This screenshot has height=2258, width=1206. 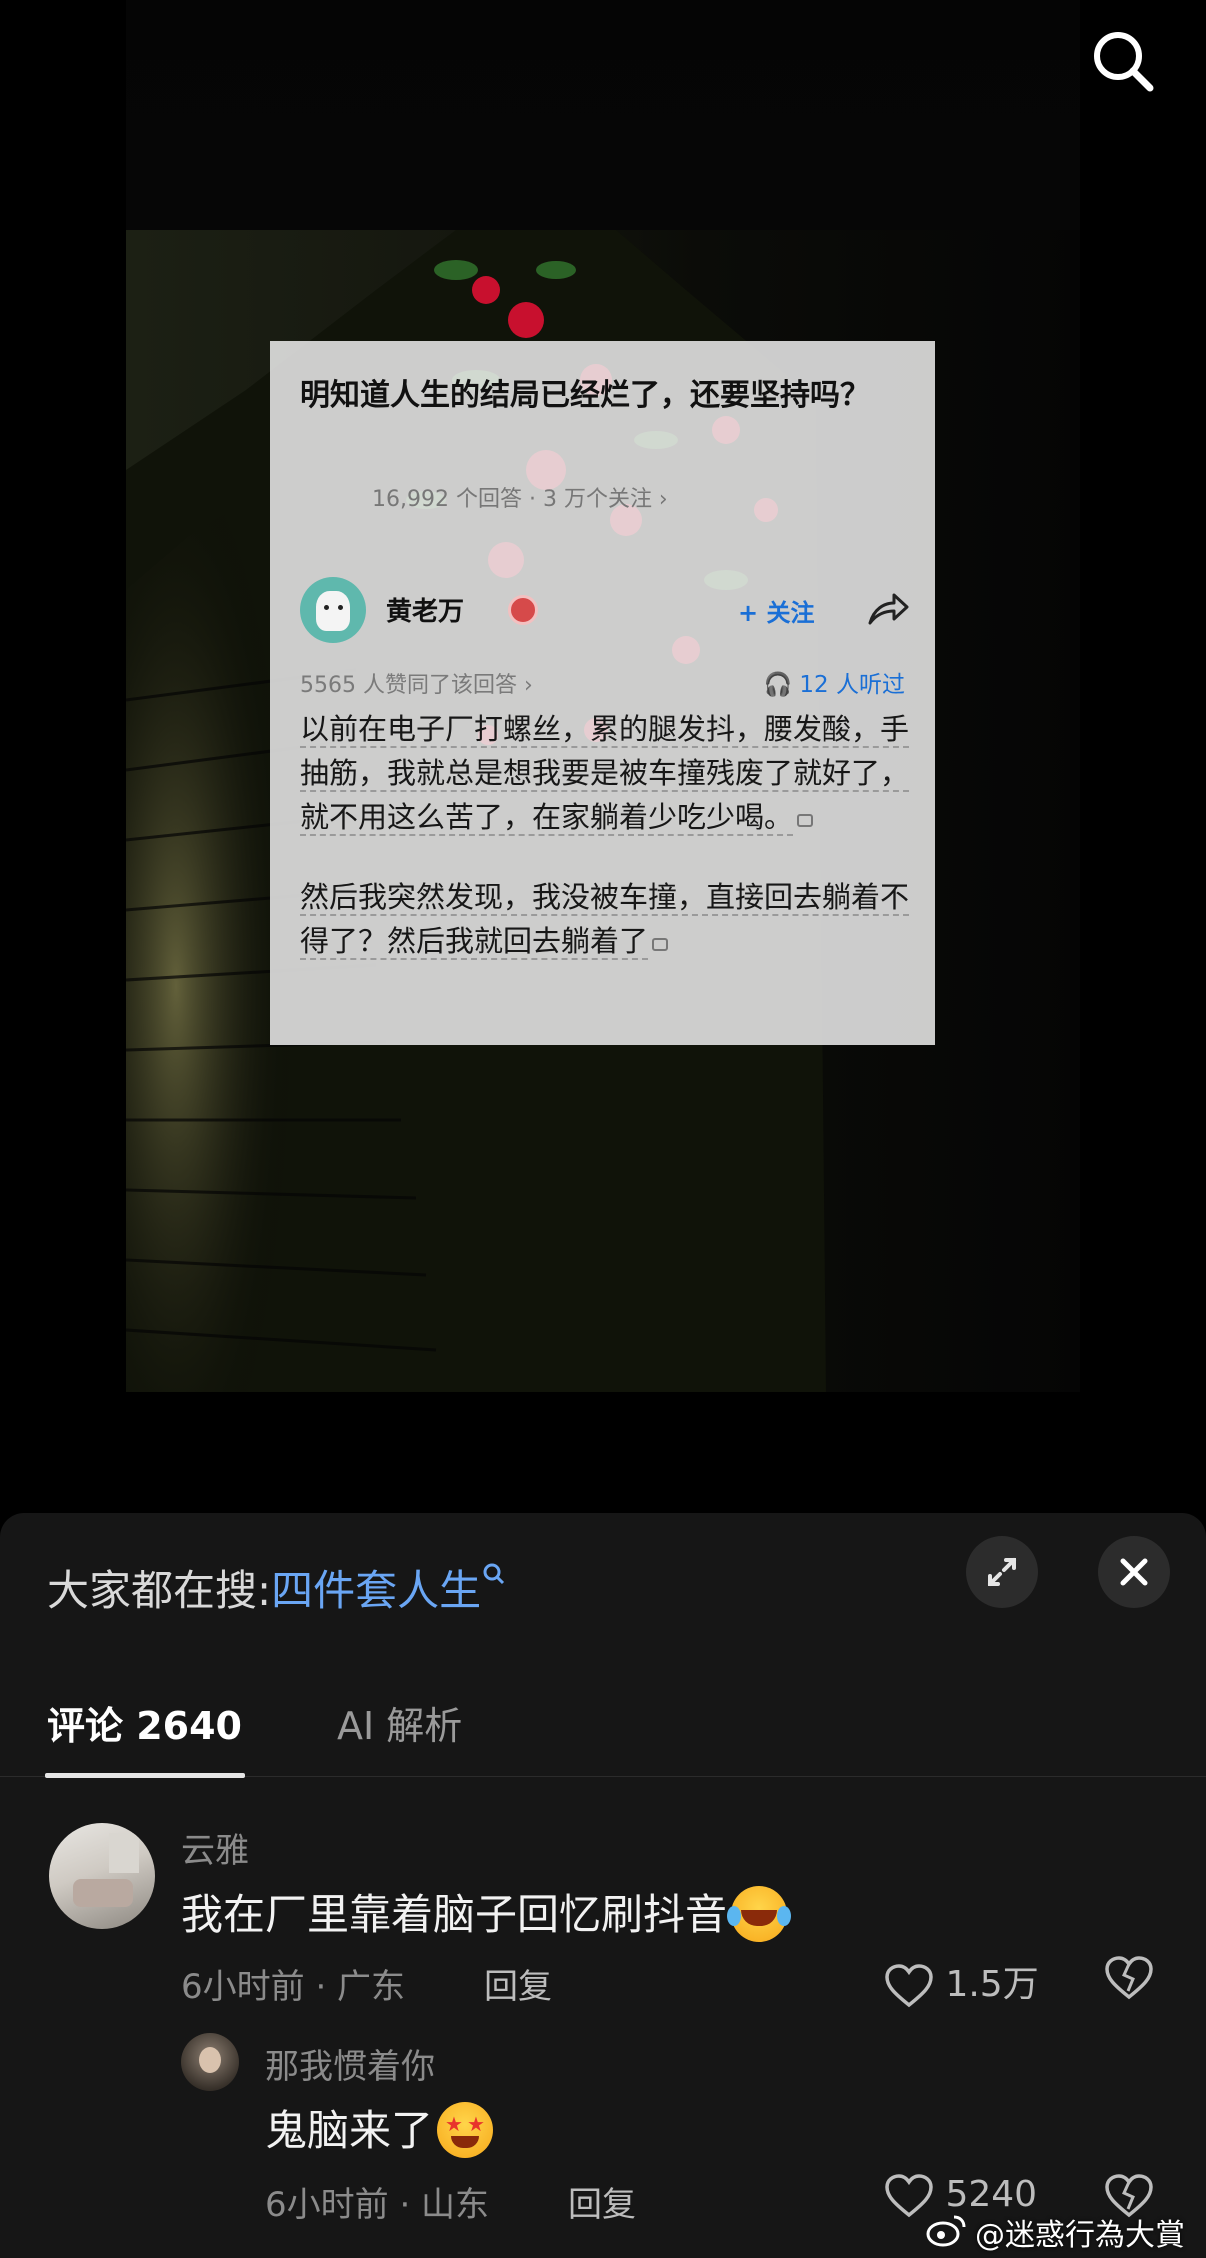 I want to click on trending-search: 大家都在搜:四件套人生, so click(x=277, y=1587).